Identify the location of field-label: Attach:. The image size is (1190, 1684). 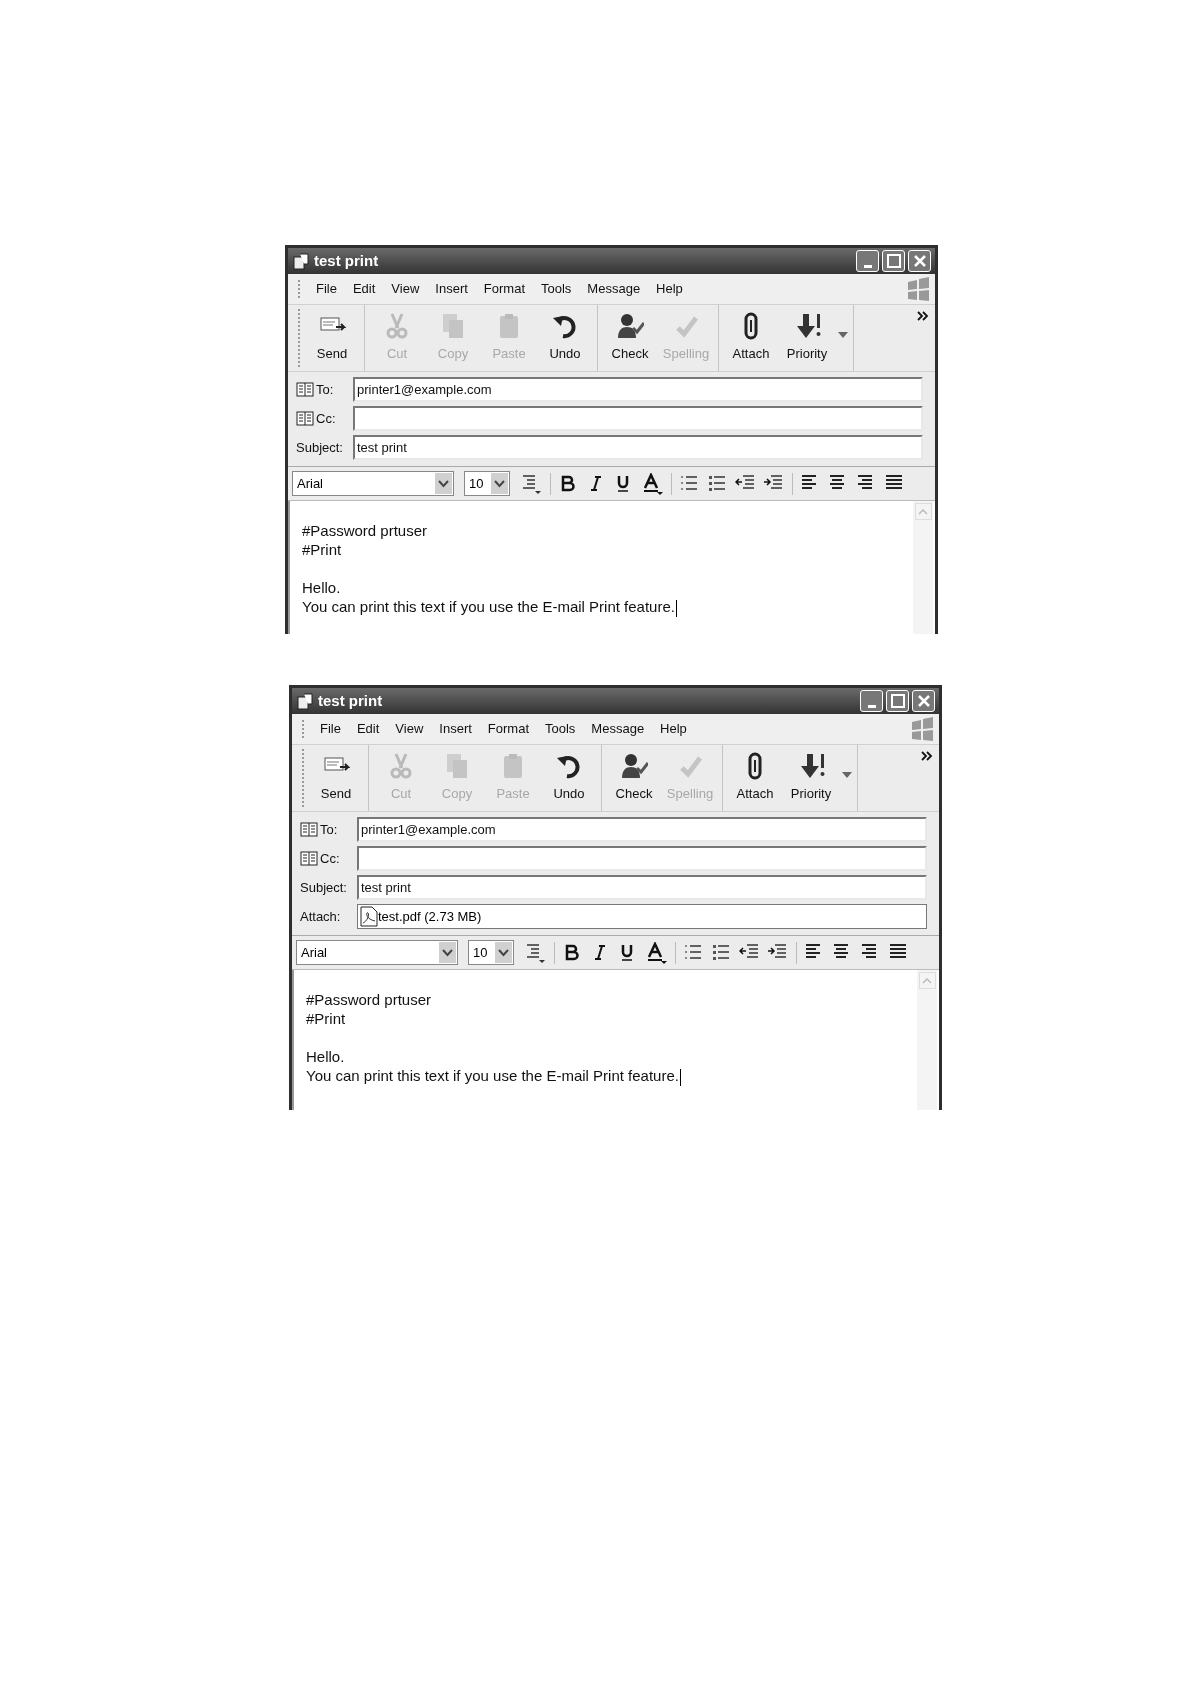
(320, 916).